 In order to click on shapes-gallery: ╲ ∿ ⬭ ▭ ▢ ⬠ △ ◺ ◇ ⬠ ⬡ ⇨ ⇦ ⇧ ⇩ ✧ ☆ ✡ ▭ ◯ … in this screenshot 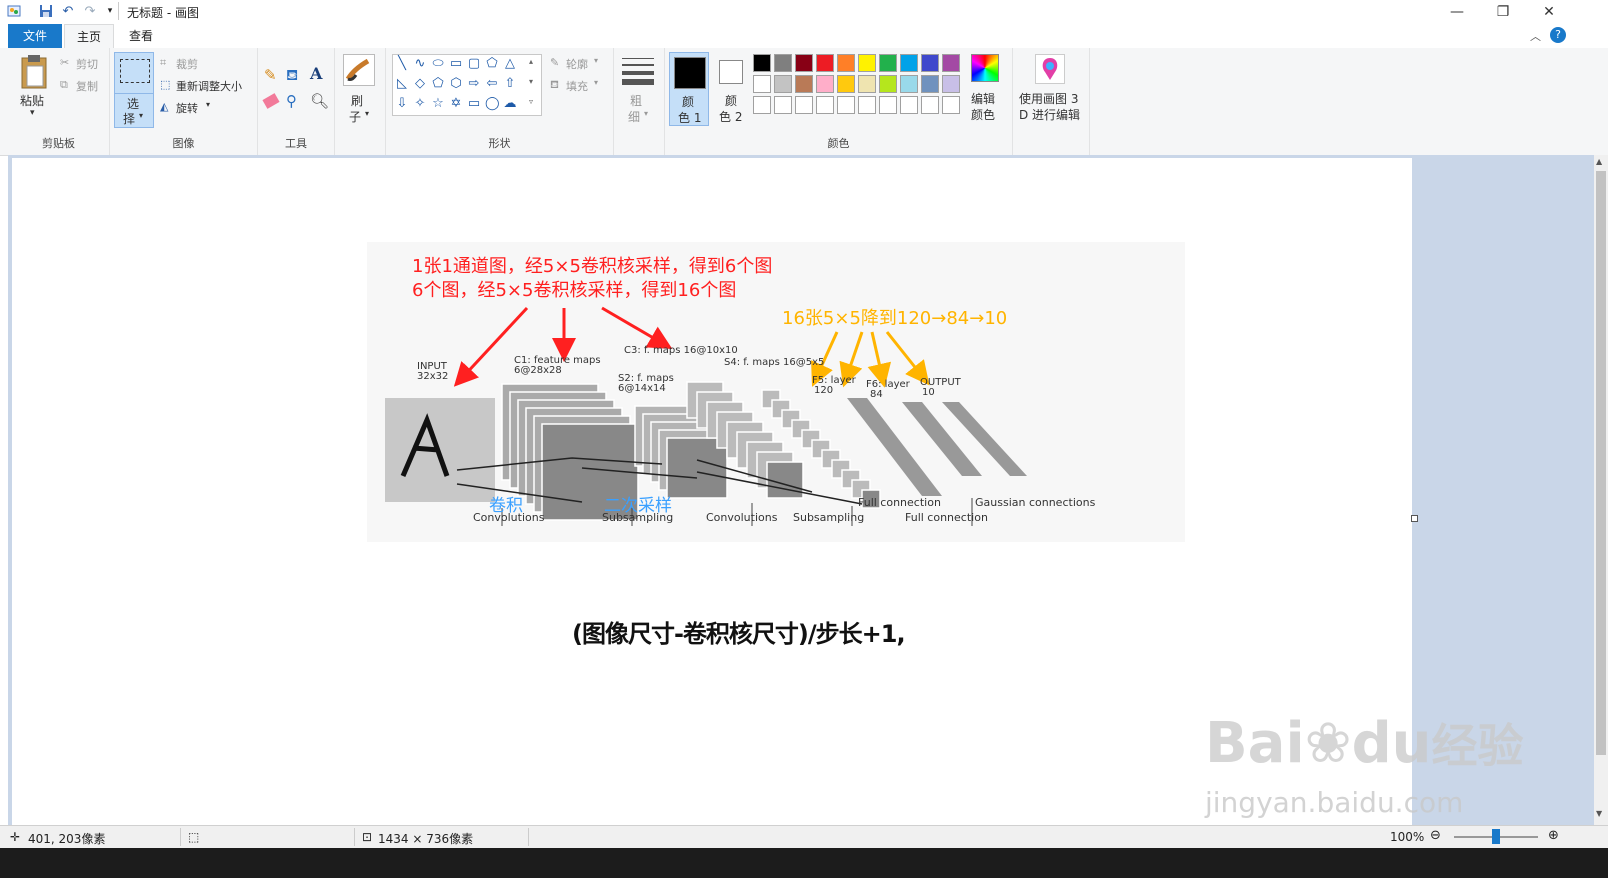, I will do `click(467, 85)`.